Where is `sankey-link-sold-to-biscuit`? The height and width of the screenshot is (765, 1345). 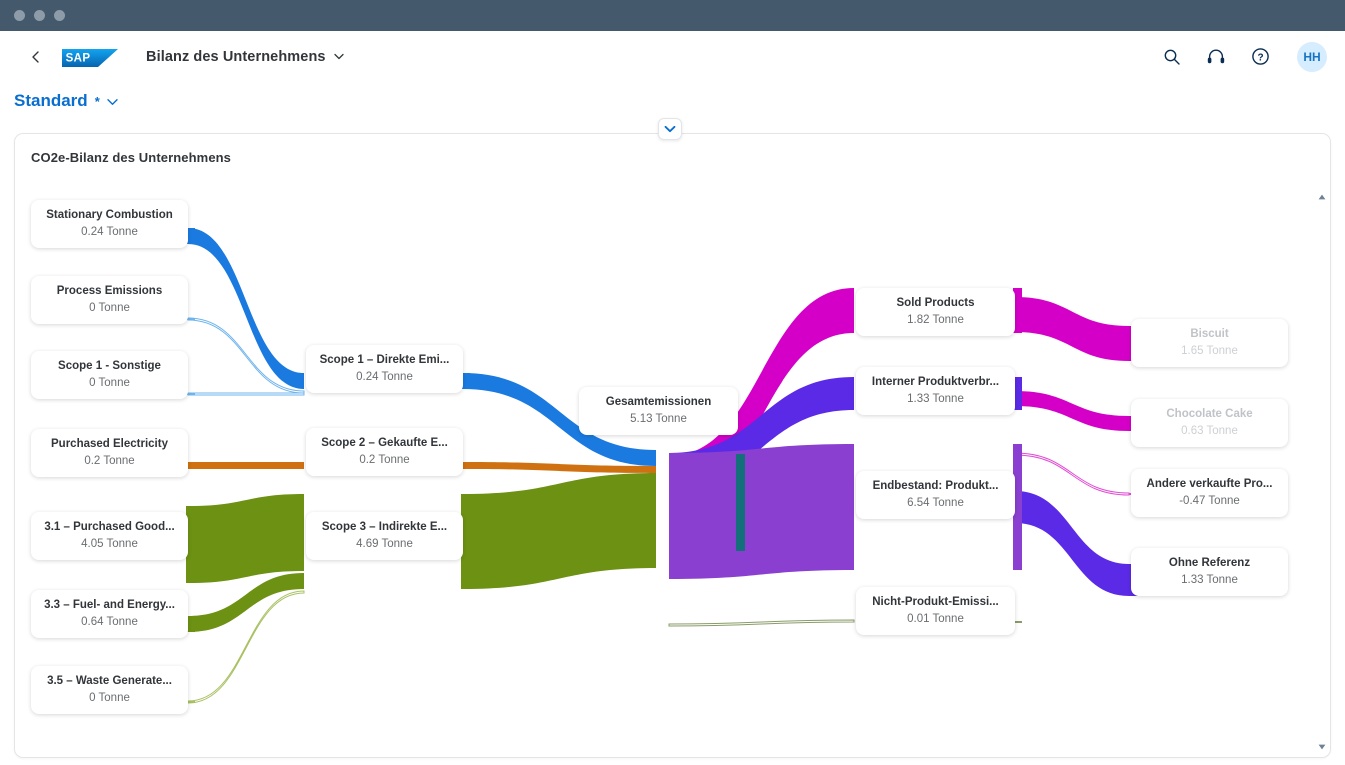
sankey-link-sold-to-biscuit is located at coordinates (1072, 329).